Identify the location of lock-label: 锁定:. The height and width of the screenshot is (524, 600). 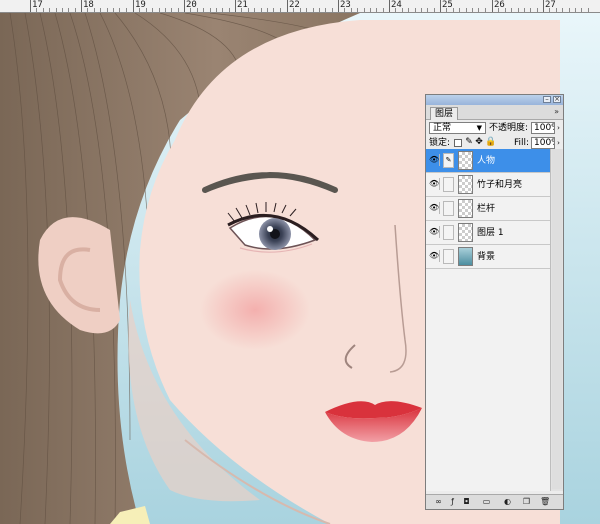
(440, 143).